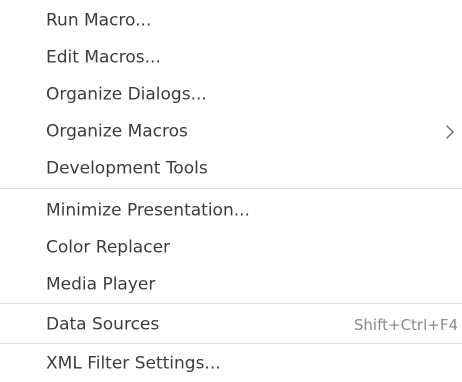 The height and width of the screenshot is (382, 462). What do you see at coordinates (101, 284) in the screenshot?
I see `menu-item-label: Media Player` at bounding box center [101, 284].